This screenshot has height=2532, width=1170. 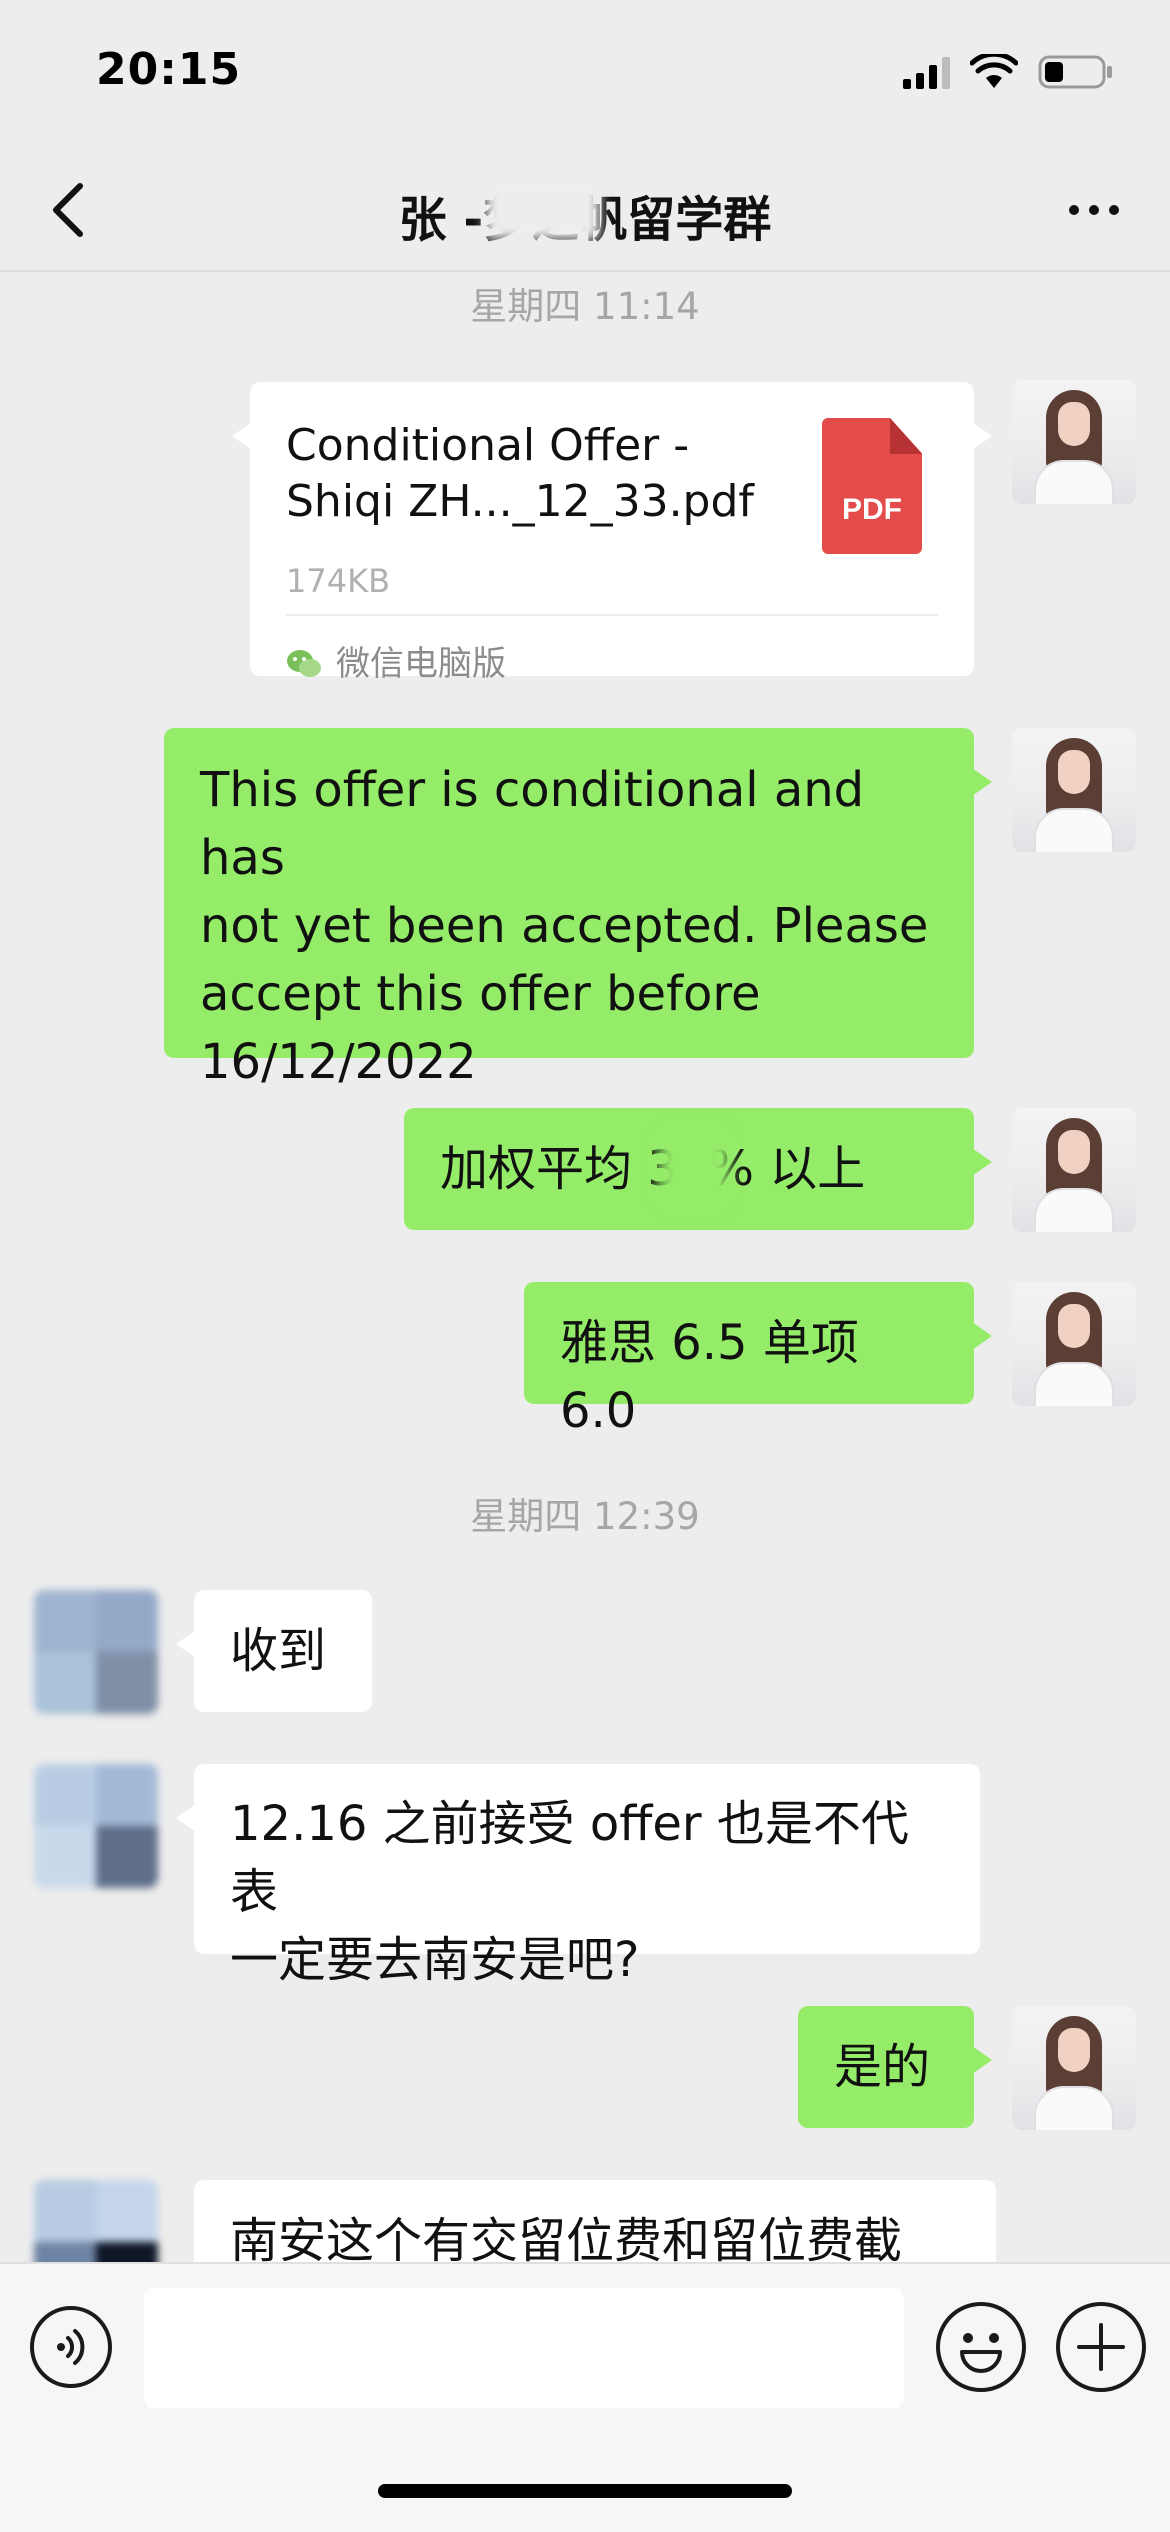 I want to click on chat-title: 张 -梦之帆留学群, so click(x=585, y=215).